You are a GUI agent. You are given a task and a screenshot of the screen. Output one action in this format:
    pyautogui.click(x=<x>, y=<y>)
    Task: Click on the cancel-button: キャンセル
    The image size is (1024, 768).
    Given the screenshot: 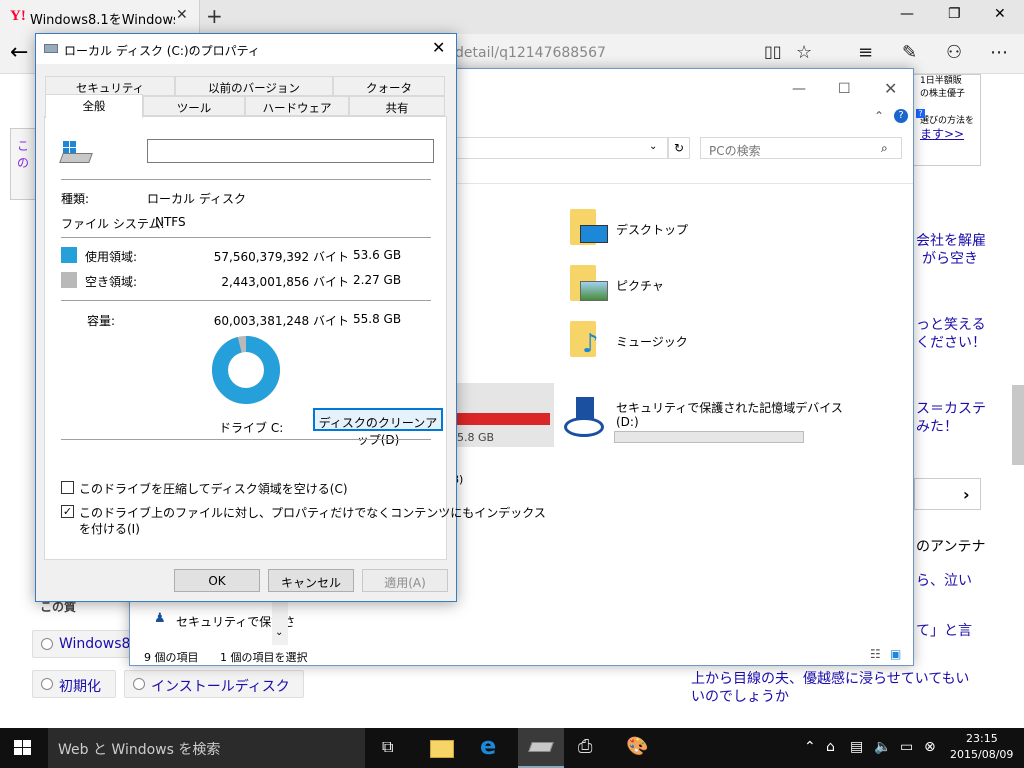 What is the action you would take?
    pyautogui.click(x=311, y=580)
    